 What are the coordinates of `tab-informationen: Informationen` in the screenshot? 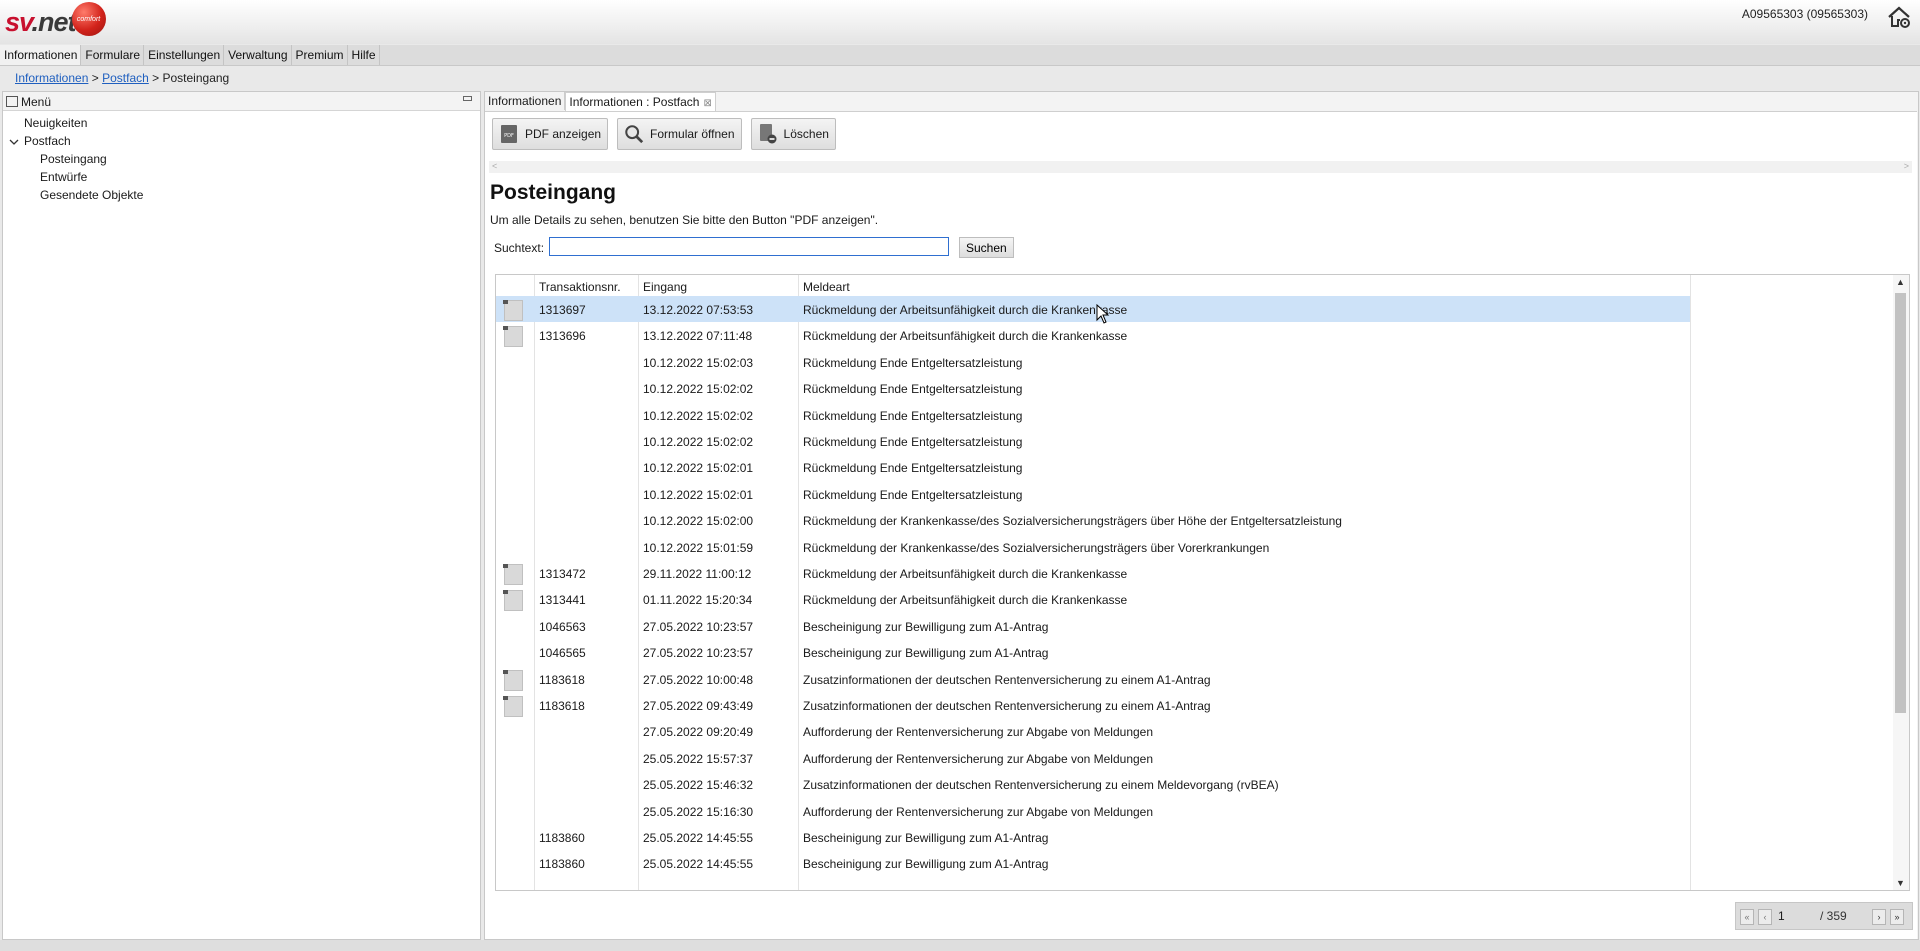 It's located at (525, 101).